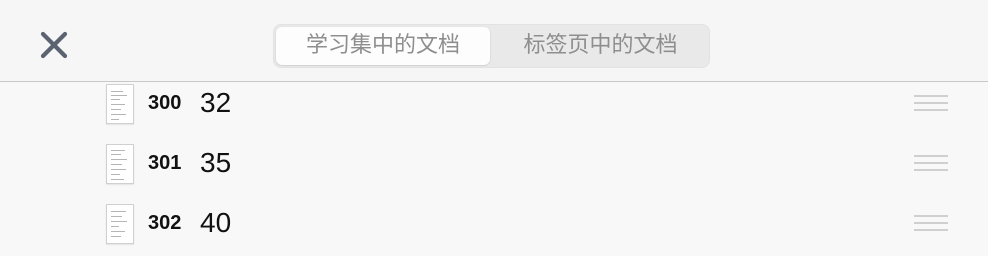  I want to click on document-value: 32, so click(216, 102).